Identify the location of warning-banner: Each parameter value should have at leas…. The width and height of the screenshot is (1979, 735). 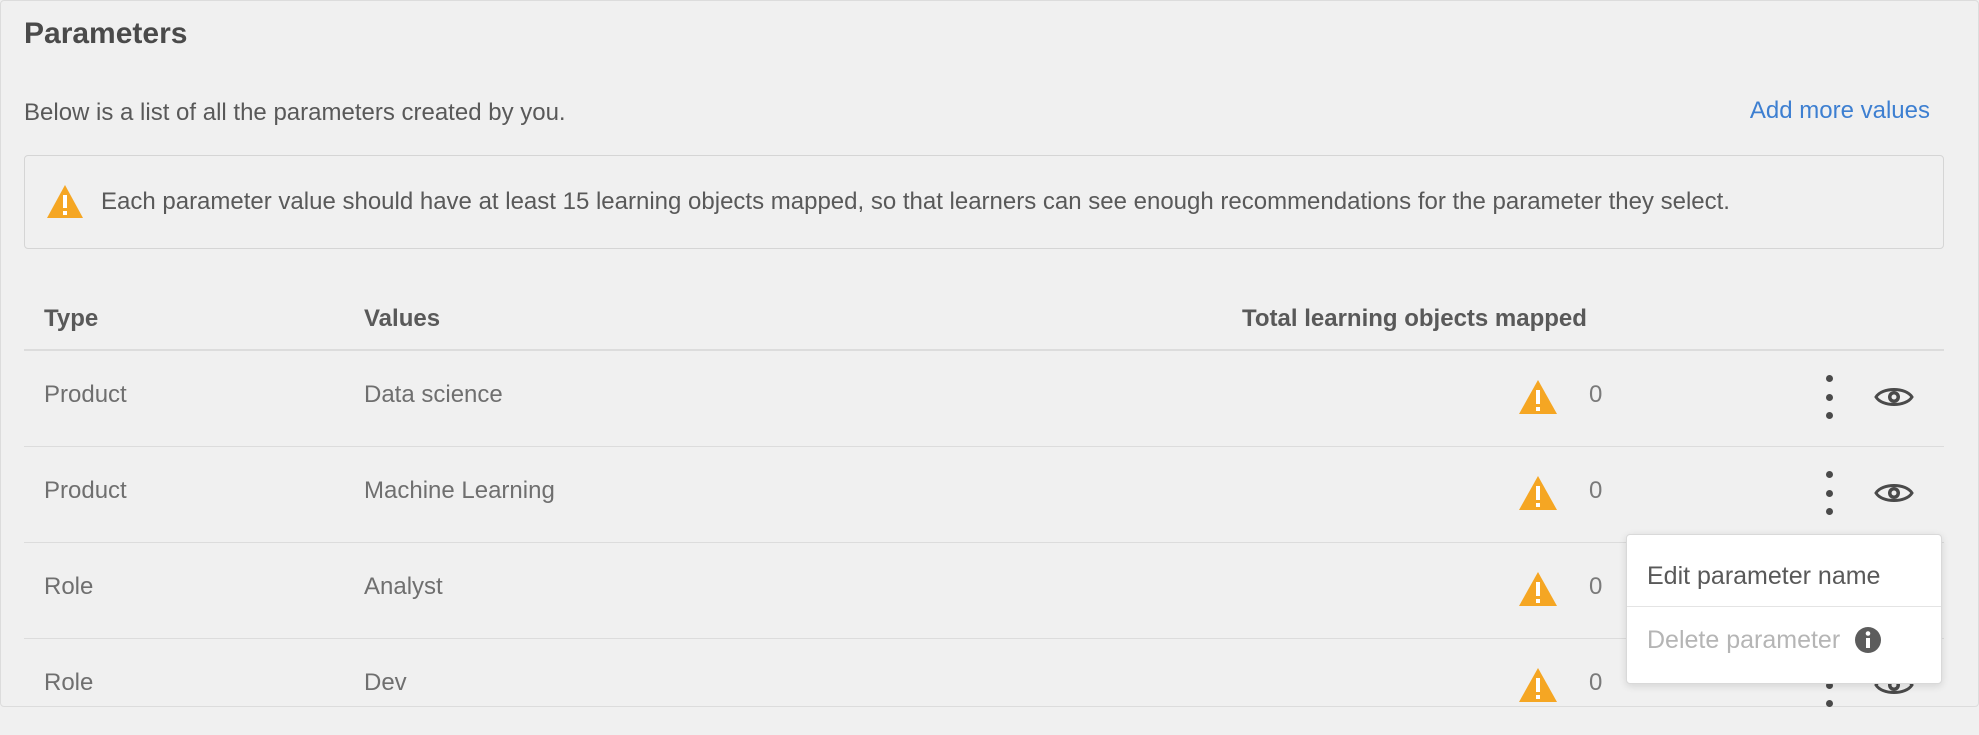
(984, 202).